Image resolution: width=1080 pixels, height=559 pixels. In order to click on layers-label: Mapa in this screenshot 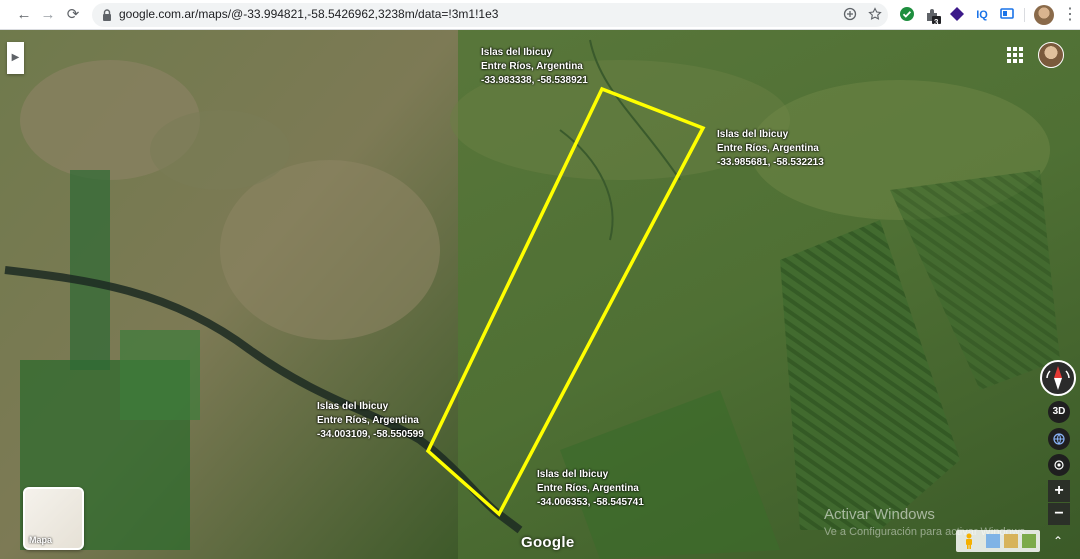, I will do `click(41, 540)`.